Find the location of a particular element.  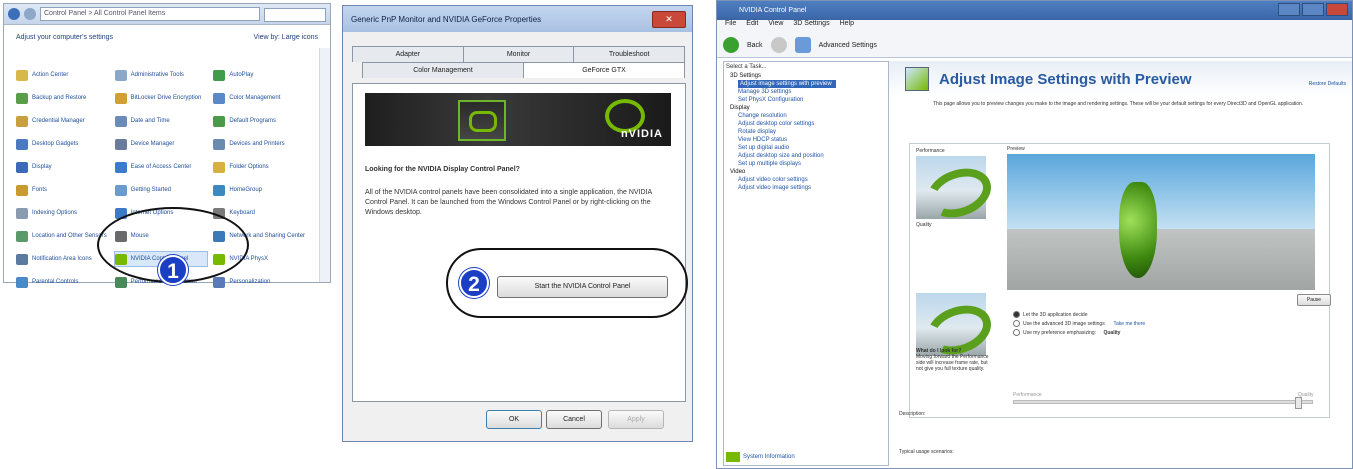

cp-item: Devices and Printers is located at coordinates (259, 144).